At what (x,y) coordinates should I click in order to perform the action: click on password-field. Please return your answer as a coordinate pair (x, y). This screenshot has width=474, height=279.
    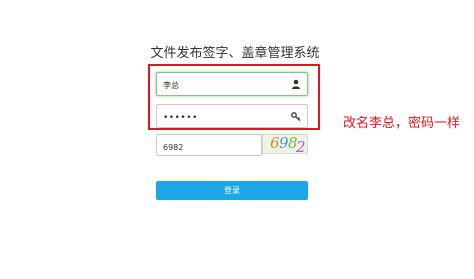
    Looking at the image, I should click on (232, 116).